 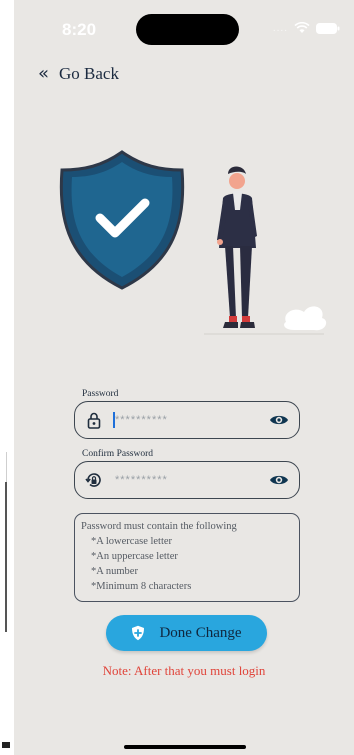 I want to click on home-indicator, so click(x=185, y=747).